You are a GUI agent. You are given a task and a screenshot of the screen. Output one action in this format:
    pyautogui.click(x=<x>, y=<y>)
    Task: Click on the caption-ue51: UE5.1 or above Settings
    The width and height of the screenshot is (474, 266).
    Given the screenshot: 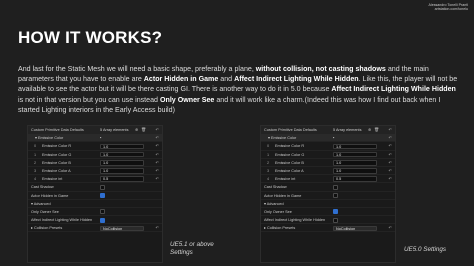 What is the action you would take?
    pyautogui.click(x=192, y=248)
    